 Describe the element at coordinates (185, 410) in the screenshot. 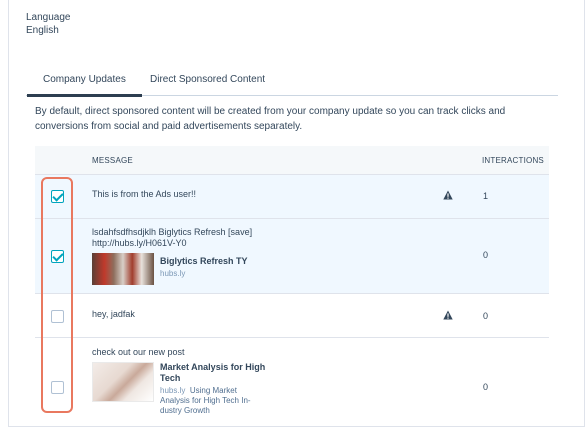

I see `link-preview-desc-line: dustry Growth` at that location.